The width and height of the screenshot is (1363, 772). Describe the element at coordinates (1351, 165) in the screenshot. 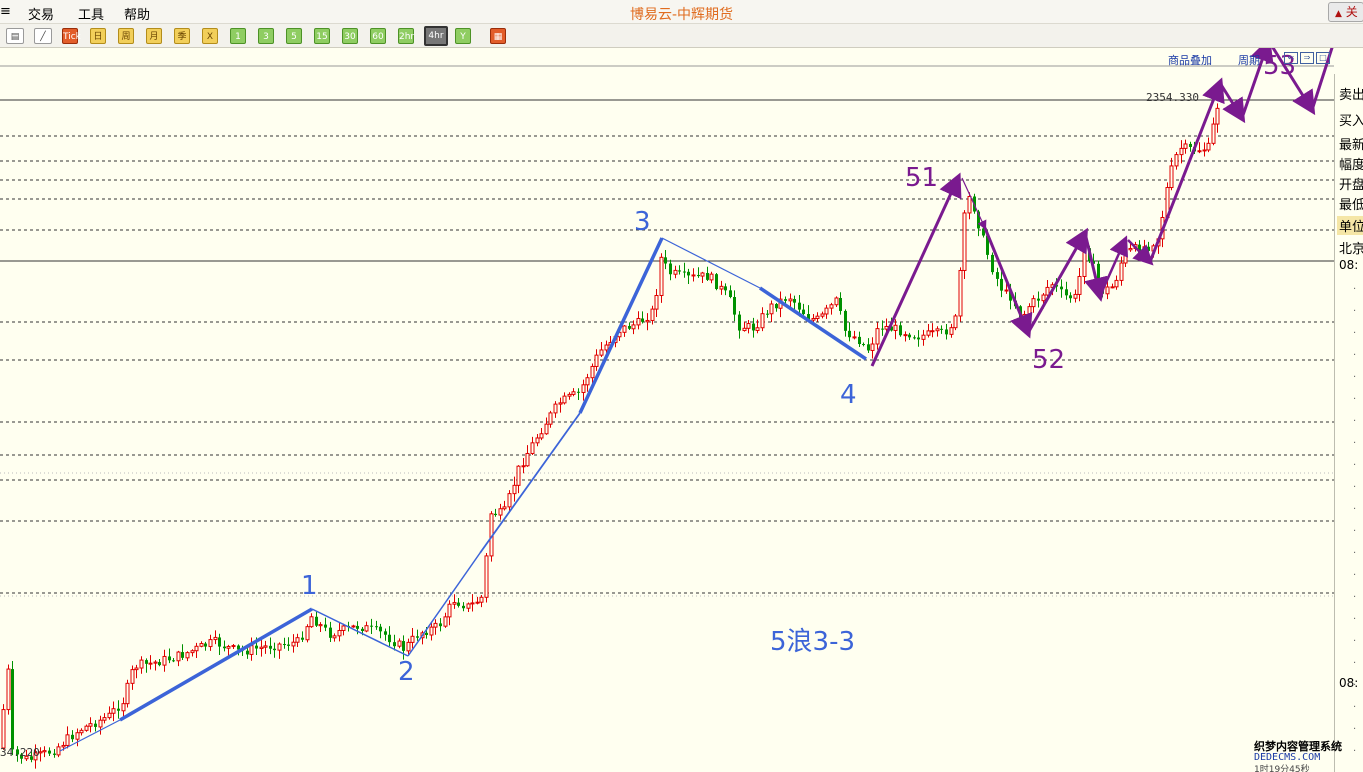

I see `panel-row-3: 幅度` at that location.